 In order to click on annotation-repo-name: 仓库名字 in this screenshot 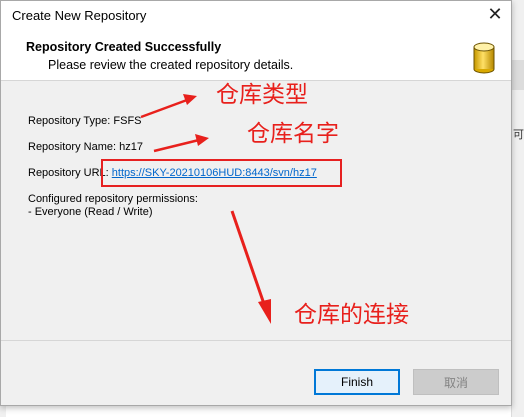, I will do `click(293, 134)`.